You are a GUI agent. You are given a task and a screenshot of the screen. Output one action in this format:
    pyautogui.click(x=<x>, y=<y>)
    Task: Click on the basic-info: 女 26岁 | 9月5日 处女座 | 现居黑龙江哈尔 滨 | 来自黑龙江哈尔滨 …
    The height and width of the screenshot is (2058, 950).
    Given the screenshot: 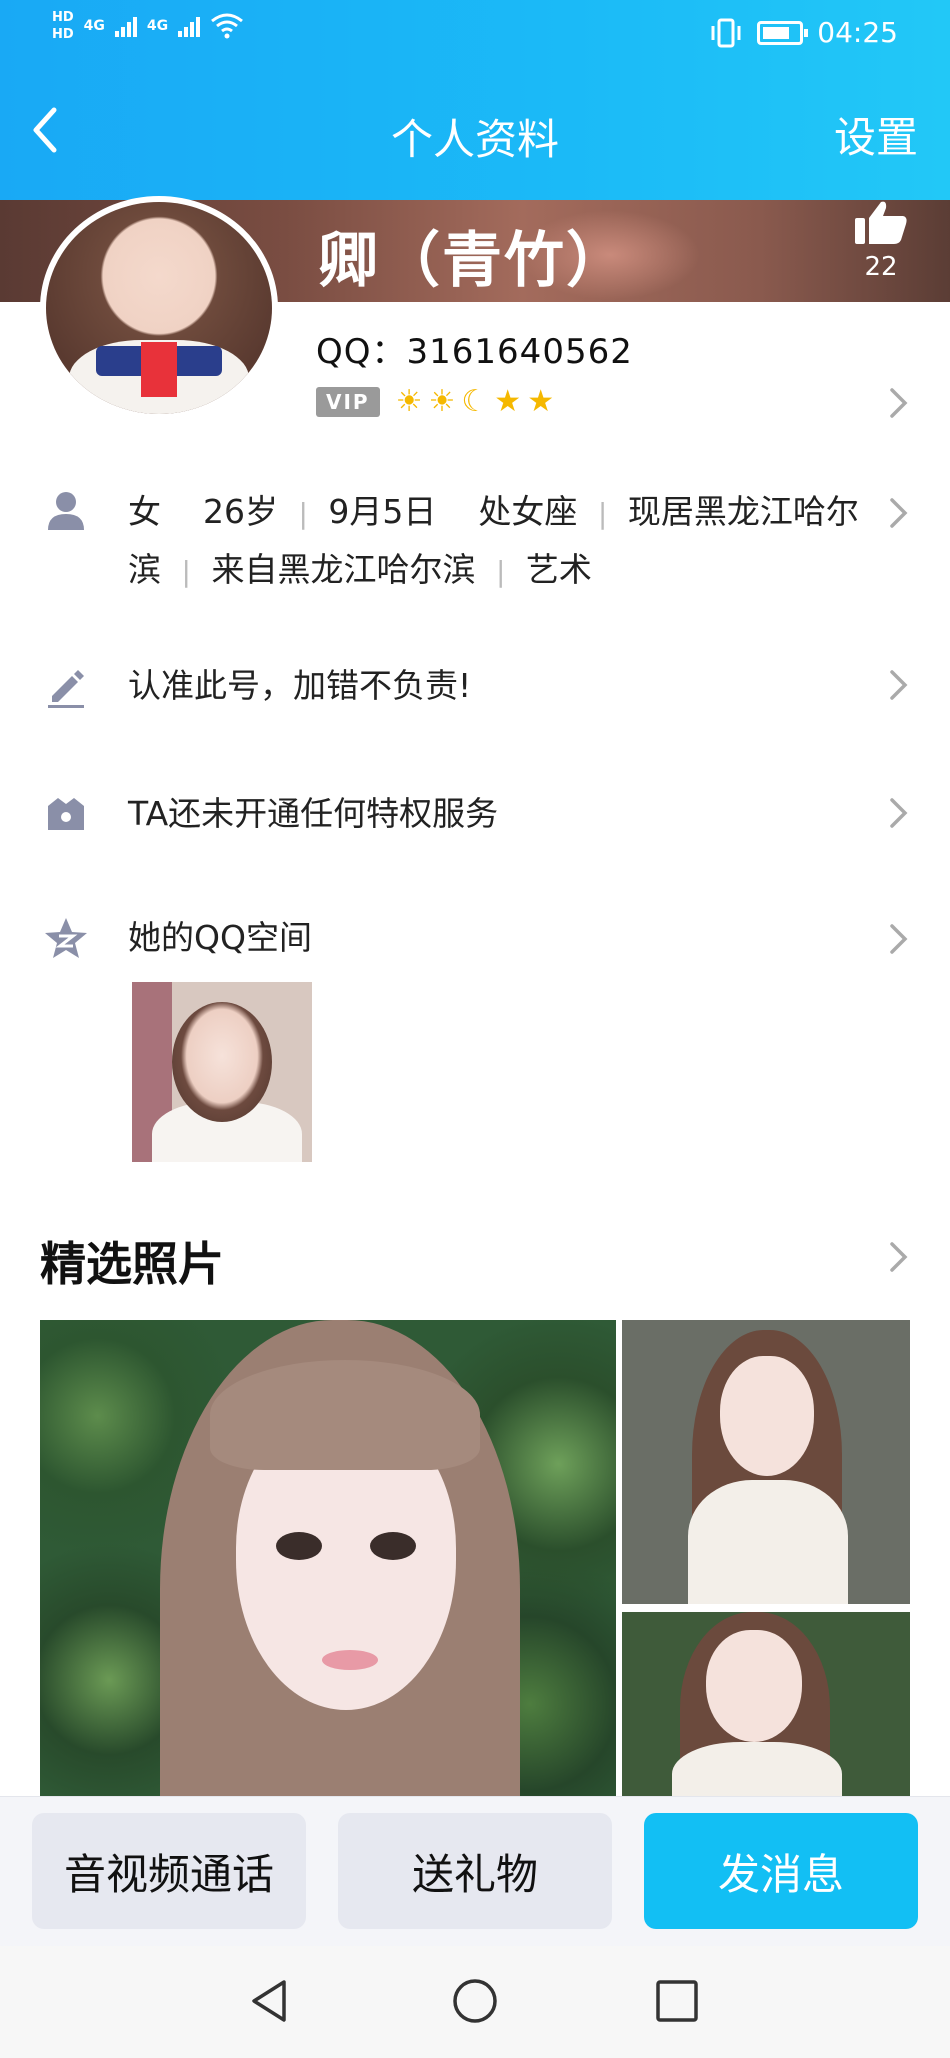 What is the action you would take?
    pyautogui.click(x=498, y=542)
    